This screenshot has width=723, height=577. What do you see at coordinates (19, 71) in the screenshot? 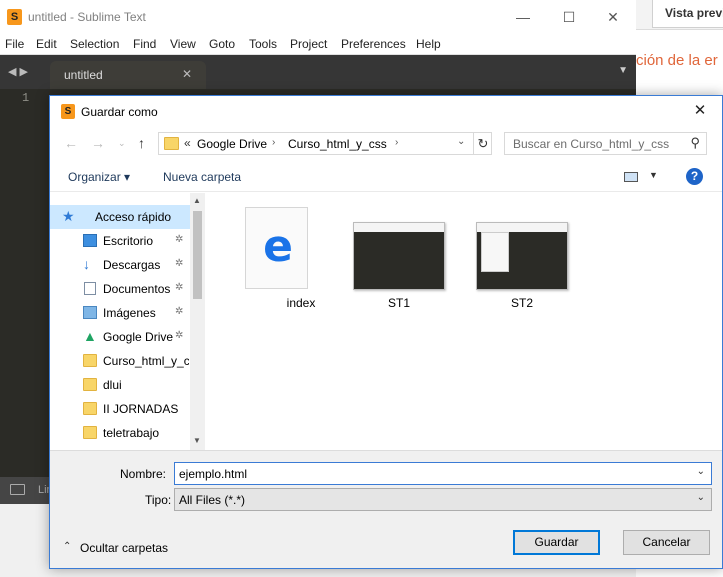
I see `tab-nav-arrows-icon: ◀▶` at bounding box center [19, 71].